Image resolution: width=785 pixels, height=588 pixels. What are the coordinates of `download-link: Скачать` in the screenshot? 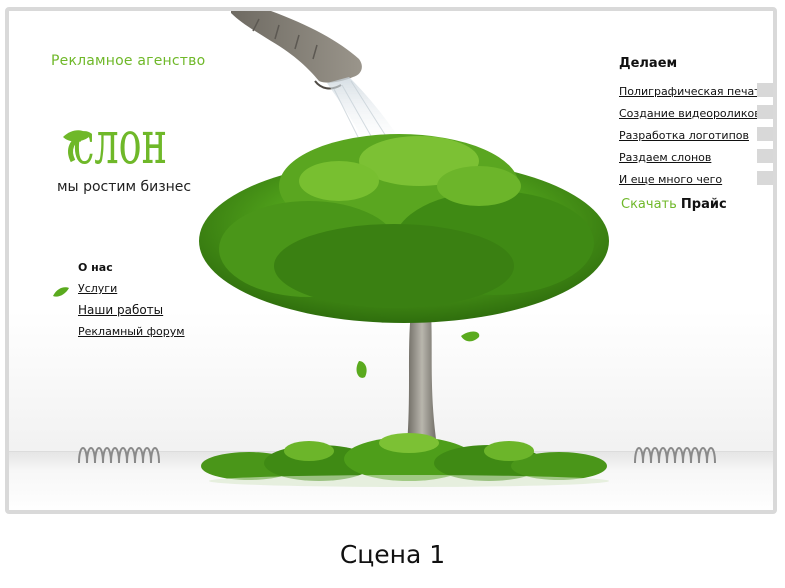 It's located at (649, 204).